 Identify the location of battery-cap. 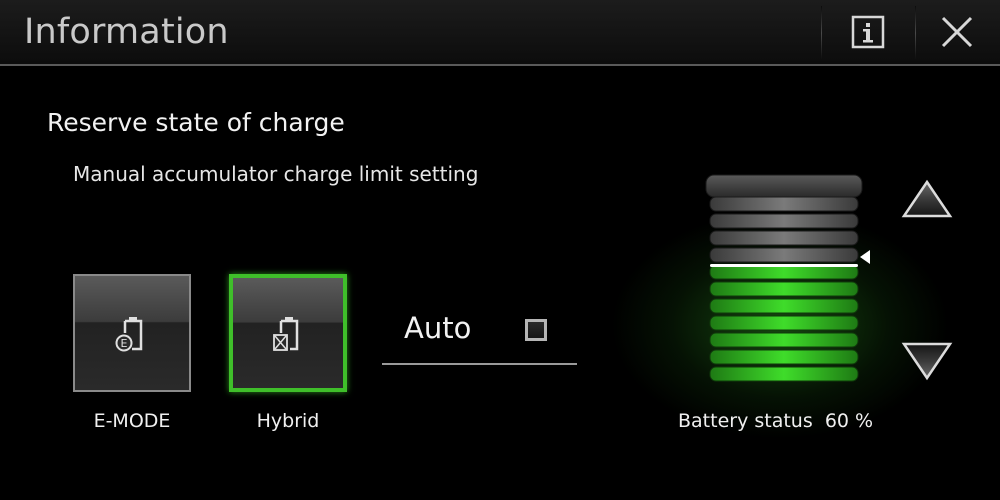
(784, 186).